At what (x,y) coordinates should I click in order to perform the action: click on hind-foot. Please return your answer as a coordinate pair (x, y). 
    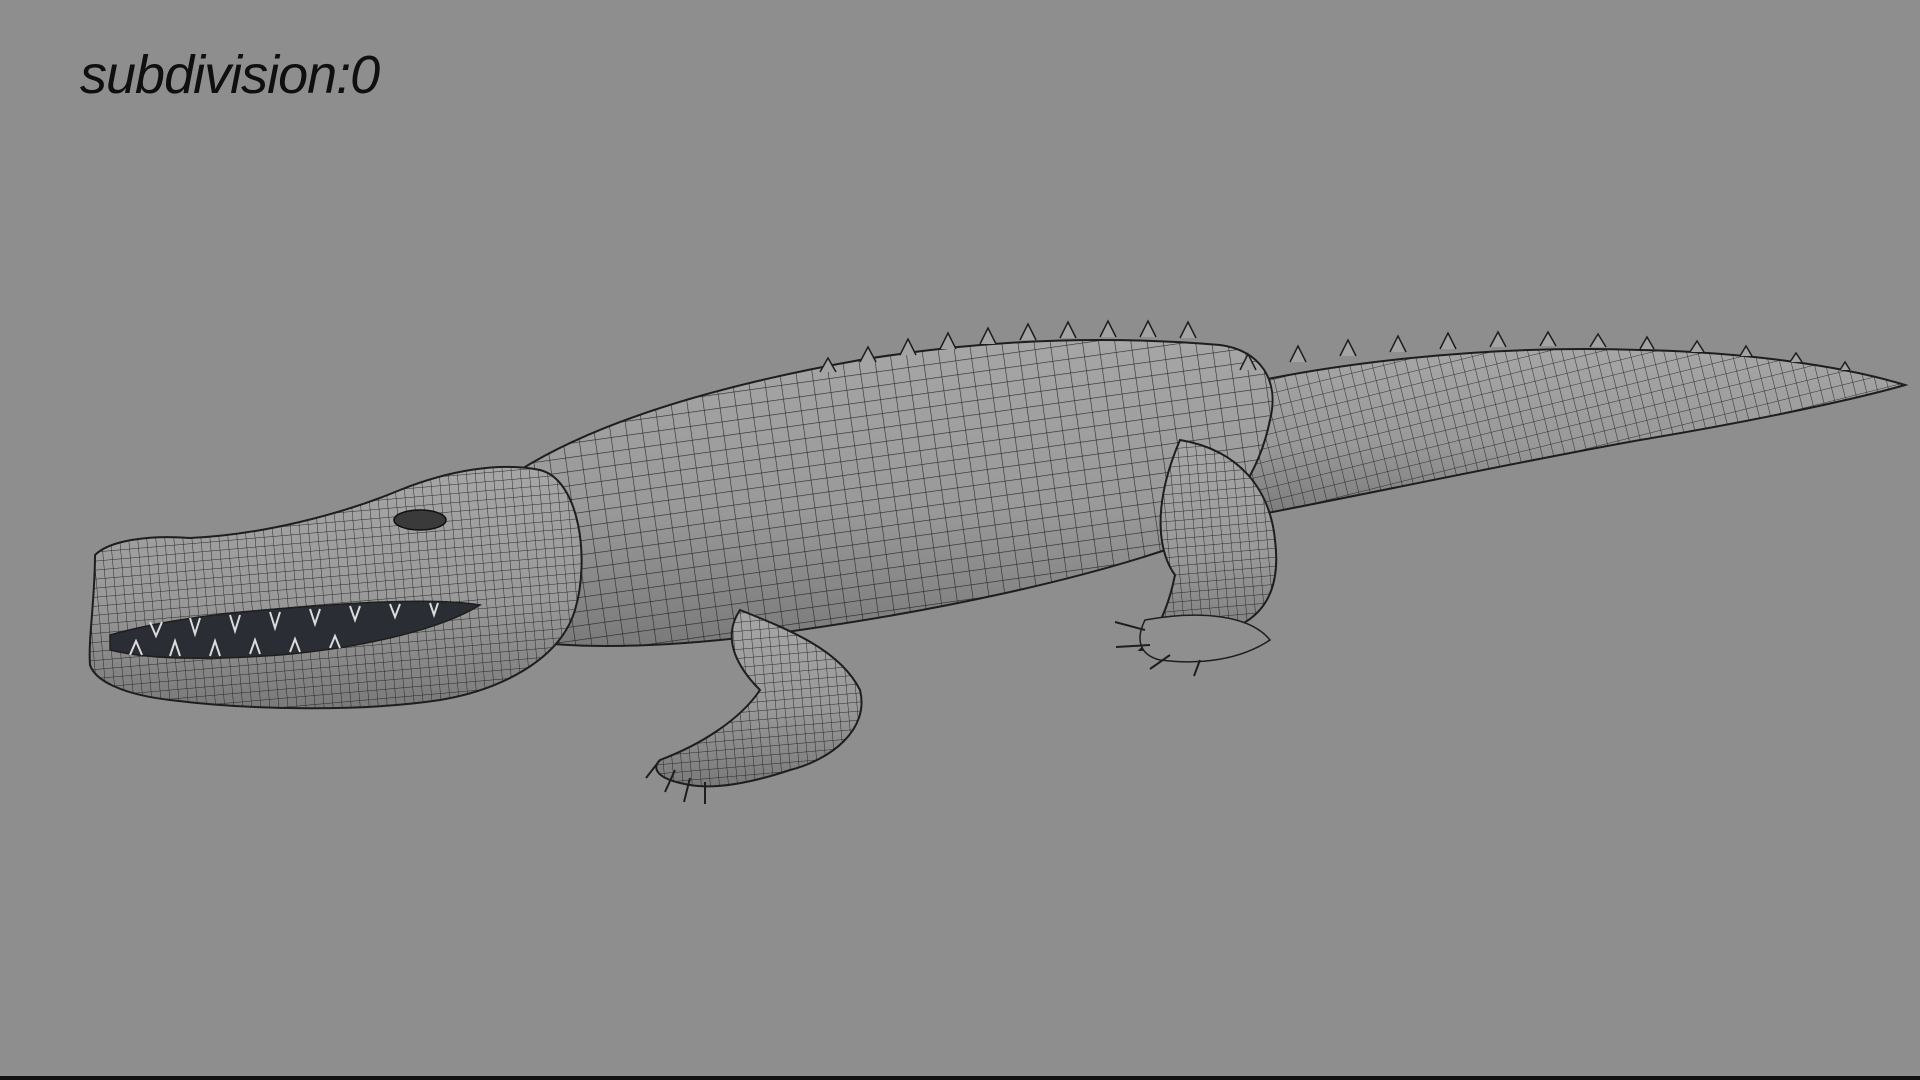
    Looking at the image, I should click on (1205, 638).